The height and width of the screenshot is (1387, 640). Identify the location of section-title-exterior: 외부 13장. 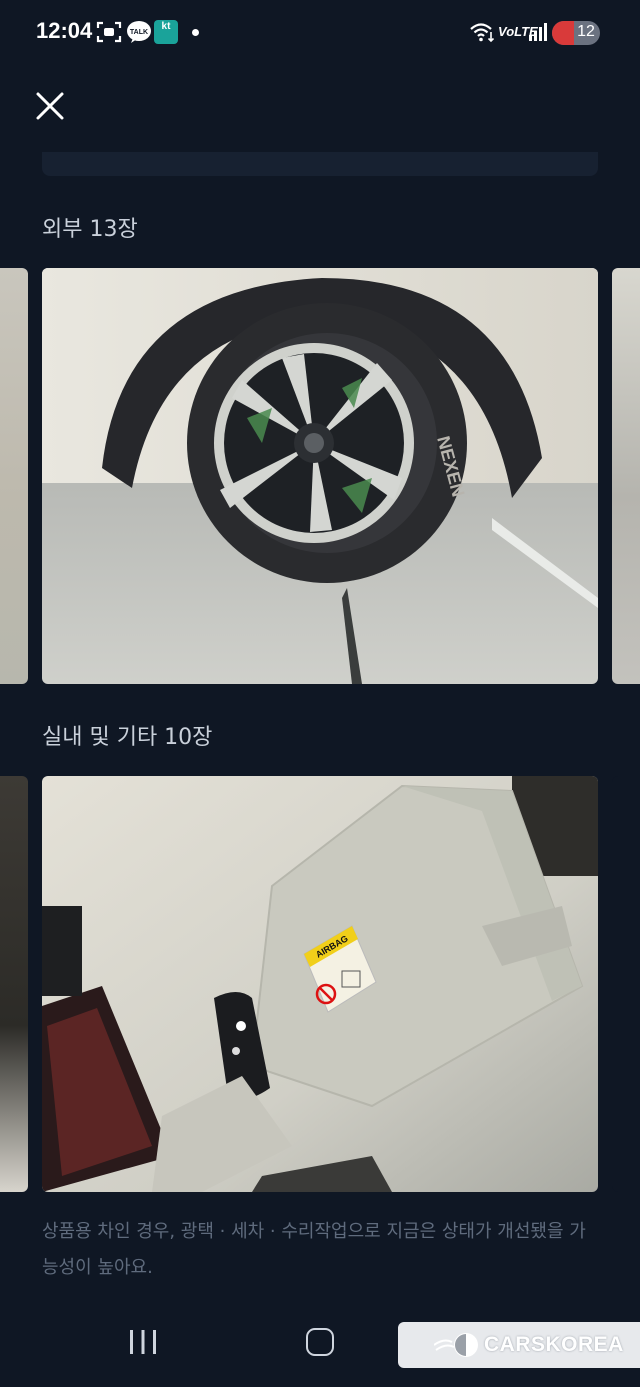
(90, 229).